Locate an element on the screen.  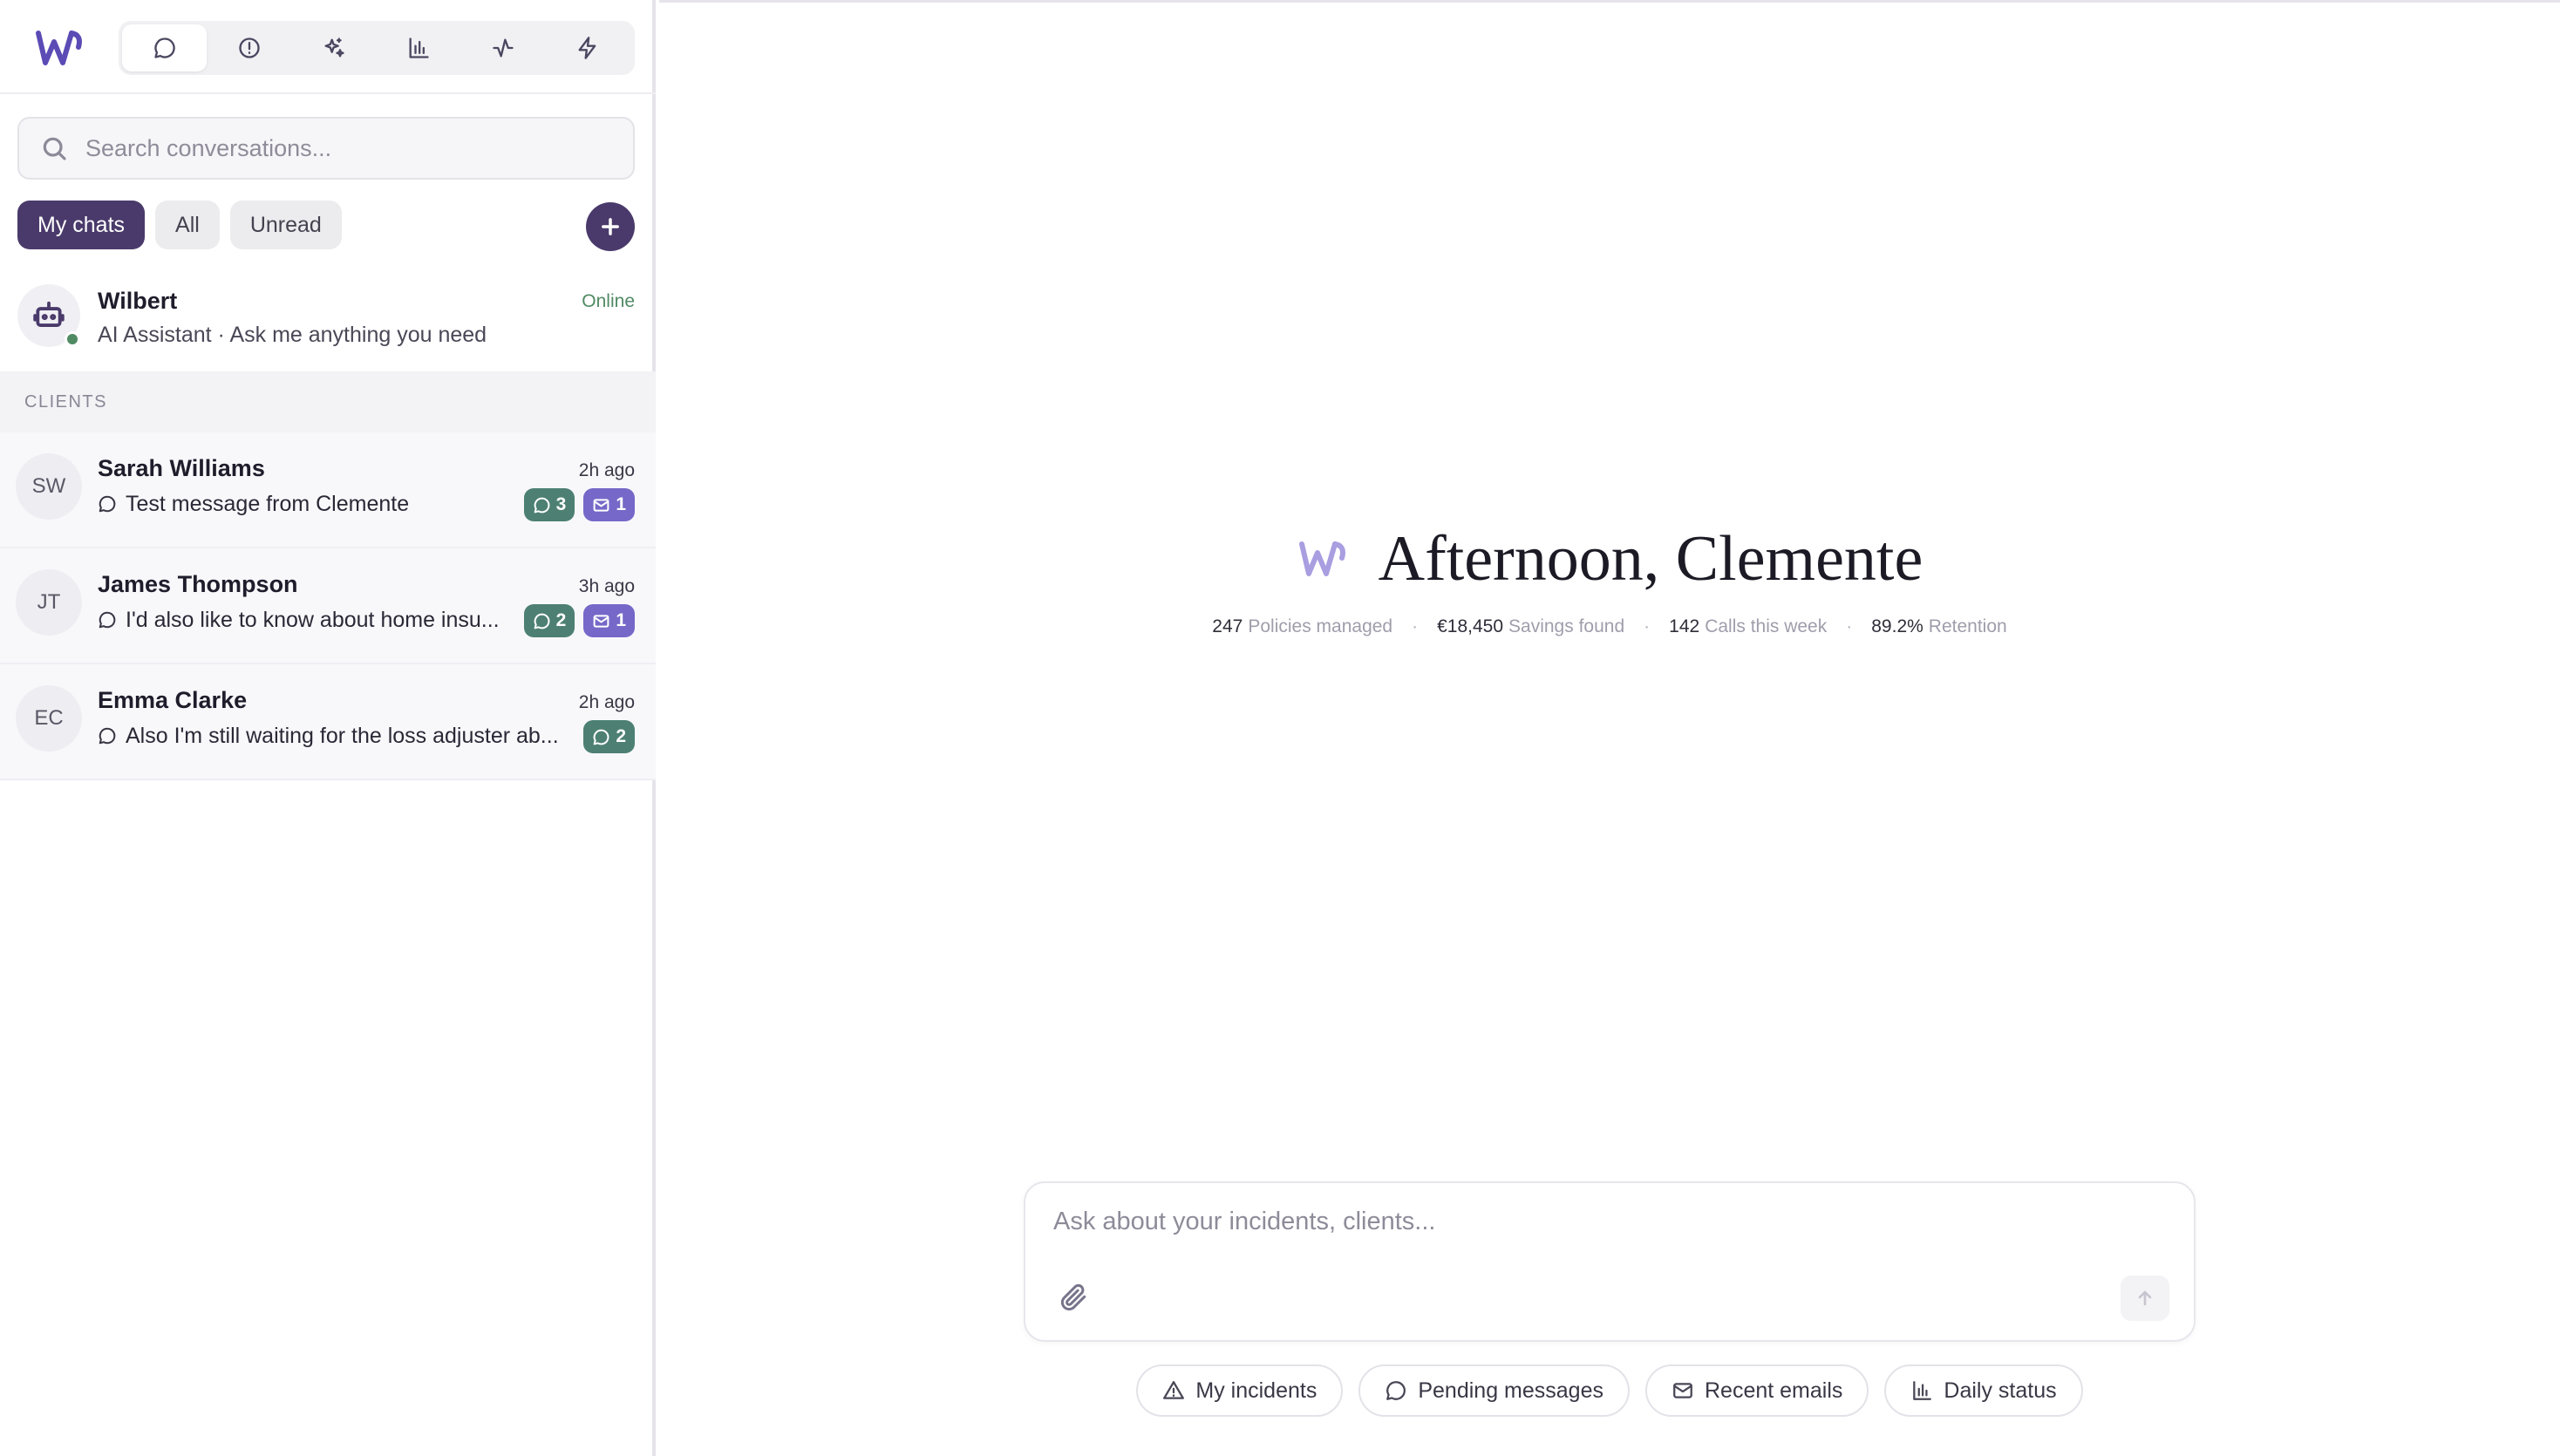
stat-retention-value: 89.2% is located at coordinates (1897, 626).